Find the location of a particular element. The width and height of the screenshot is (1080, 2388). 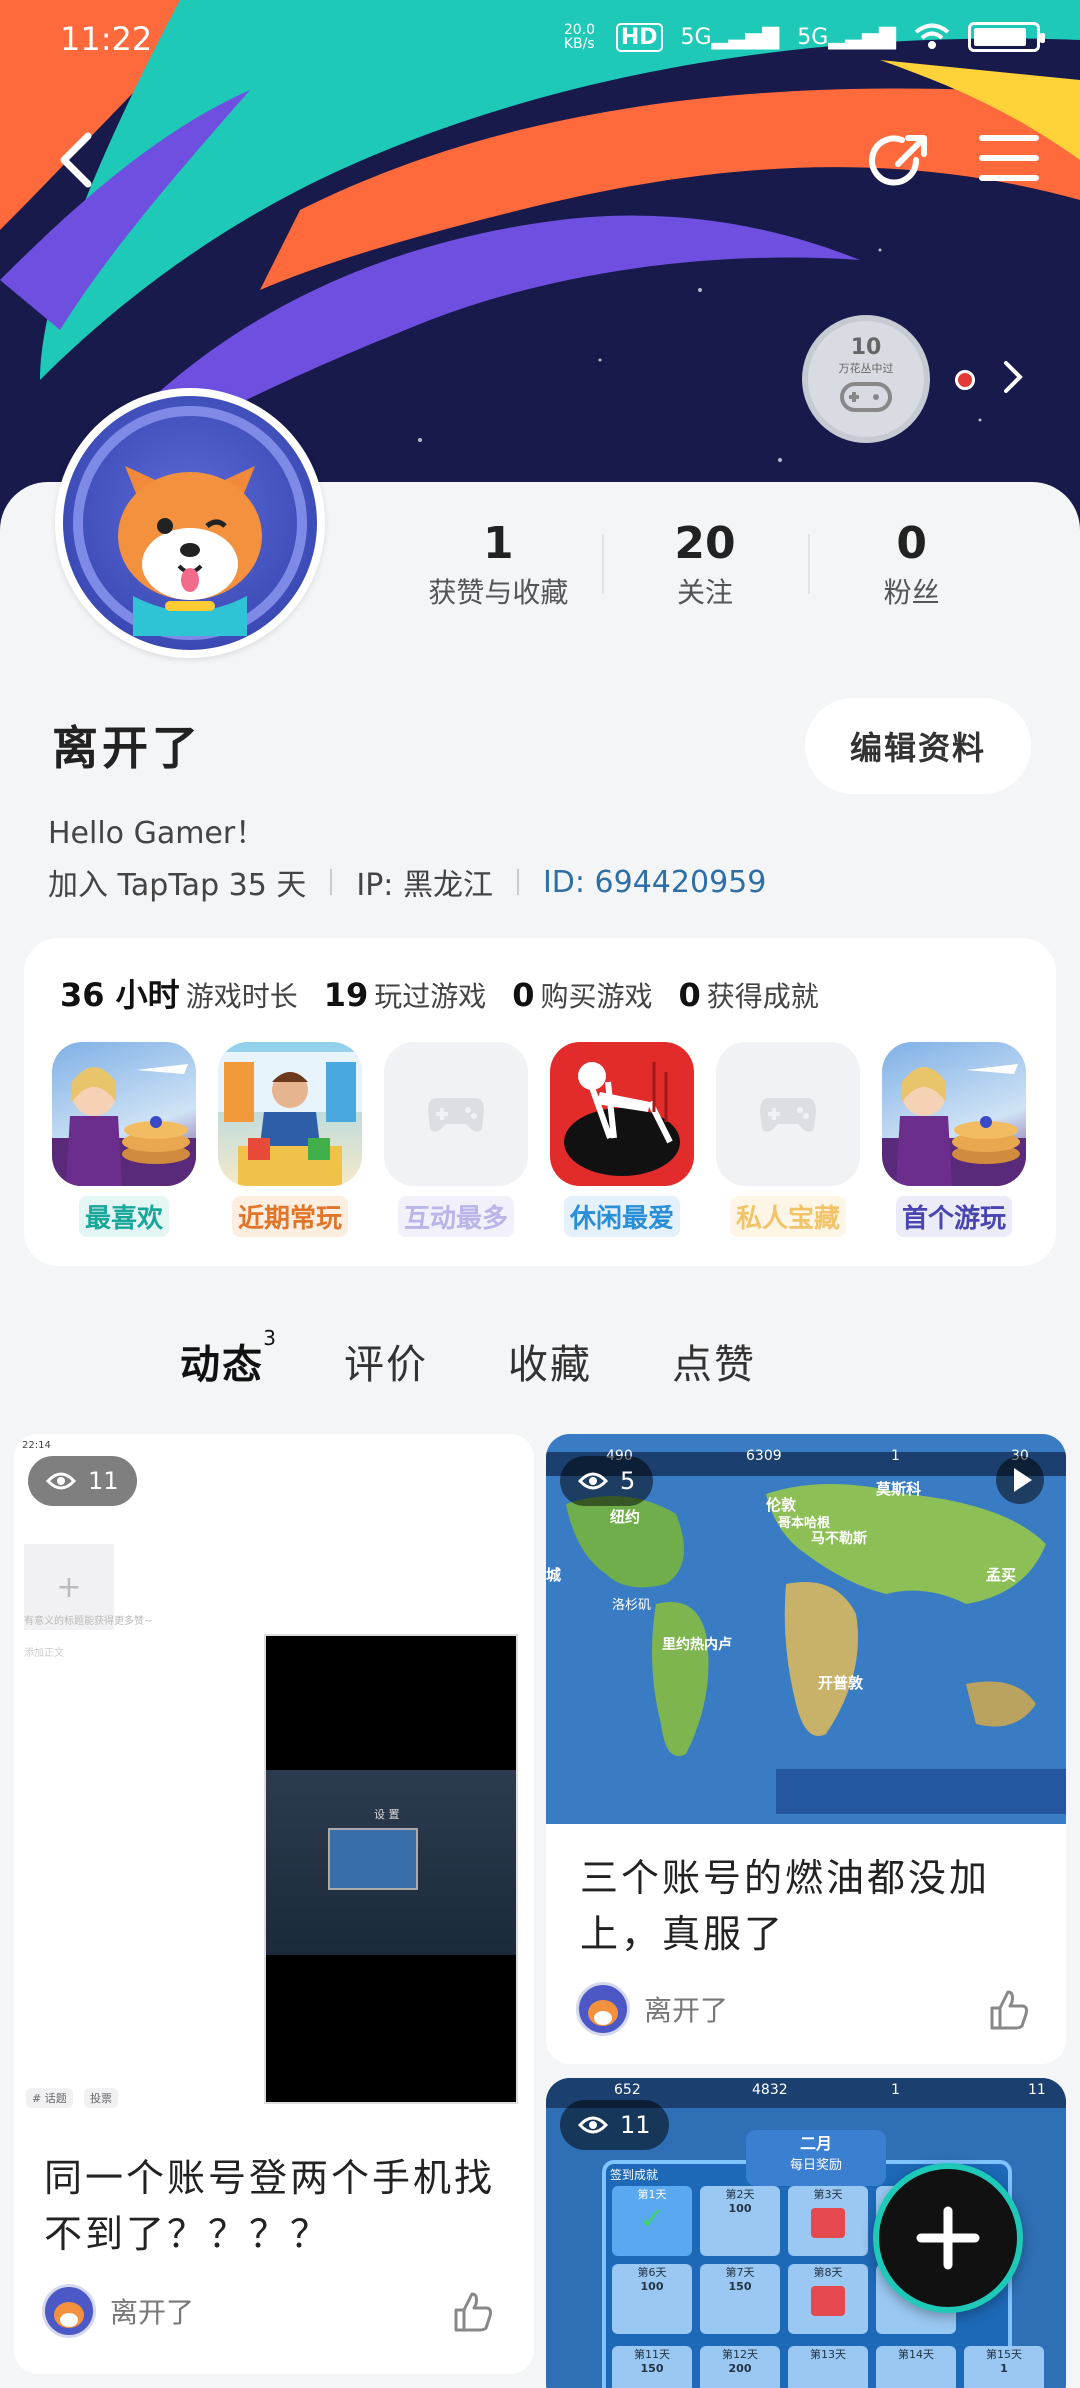

stat-following: 20 关注 is located at coordinates (705, 563).